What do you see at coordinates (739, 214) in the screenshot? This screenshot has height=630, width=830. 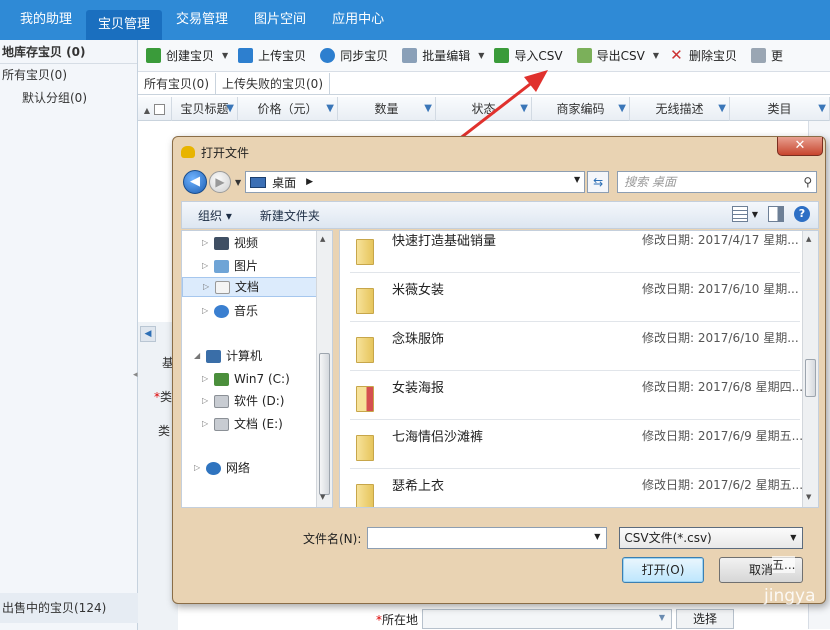 I see `view-options-icon` at bounding box center [739, 214].